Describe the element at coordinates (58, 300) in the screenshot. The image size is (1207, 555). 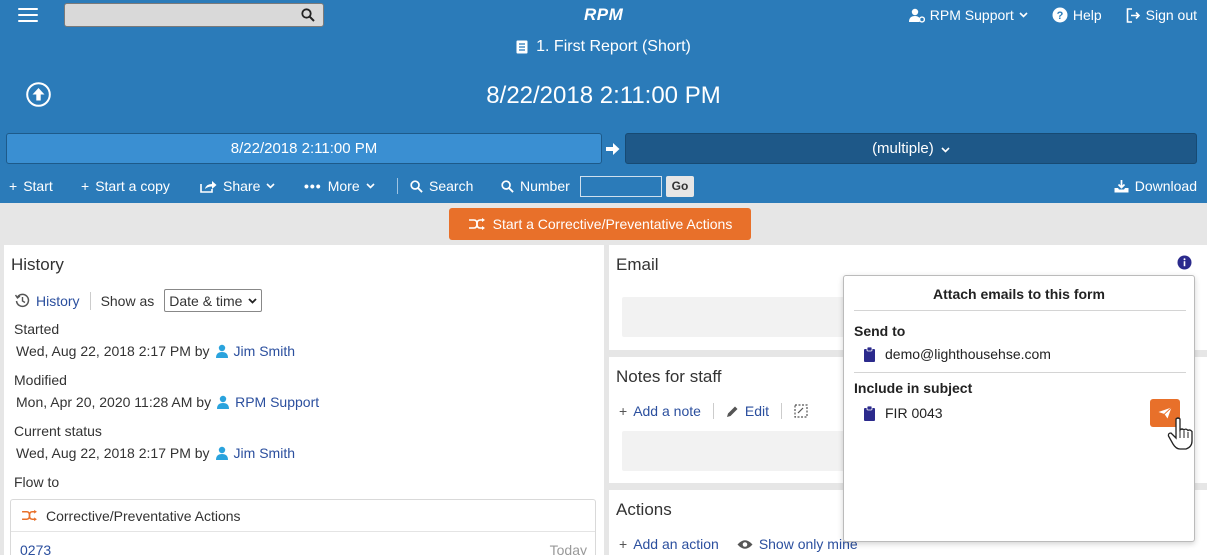
I see `history-tab-label: History` at that location.